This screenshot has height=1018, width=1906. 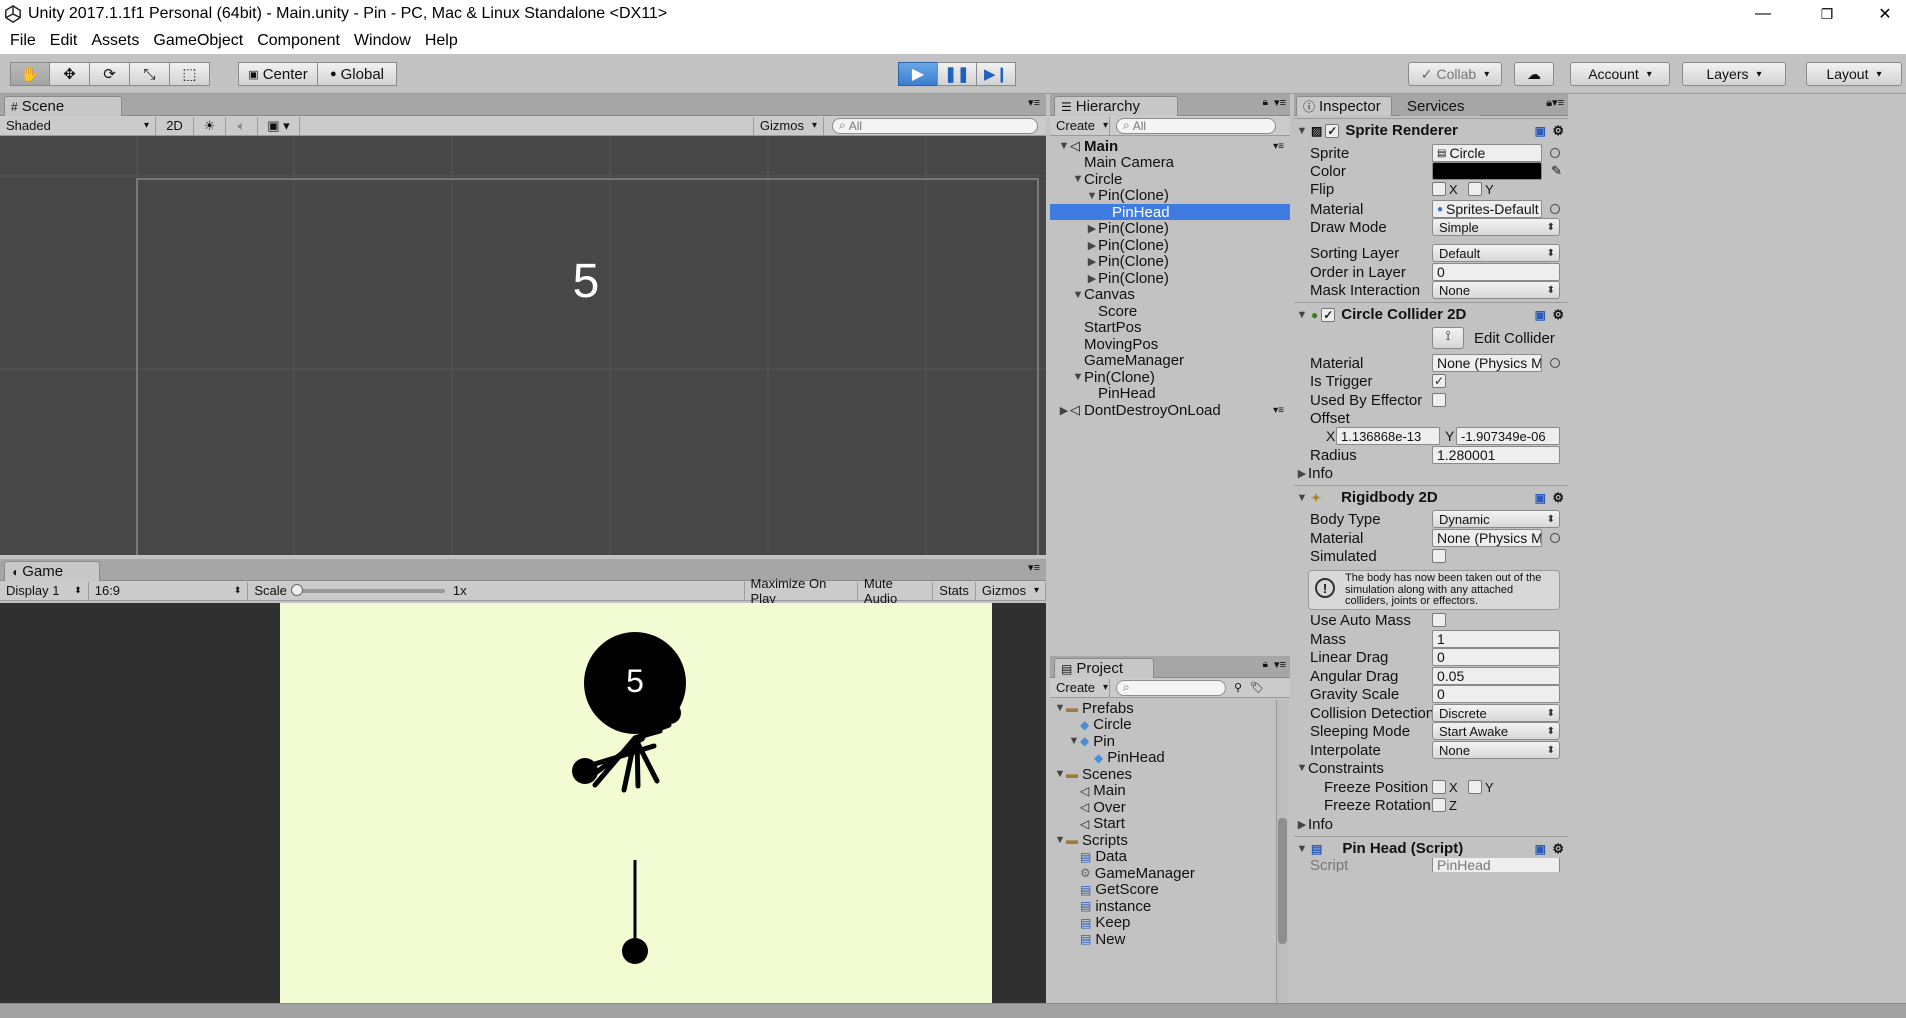 What do you see at coordinates (935, 125) in the screenshot?
I see `scene-search-input: ⌕ All` at bounding box center [935, 125].